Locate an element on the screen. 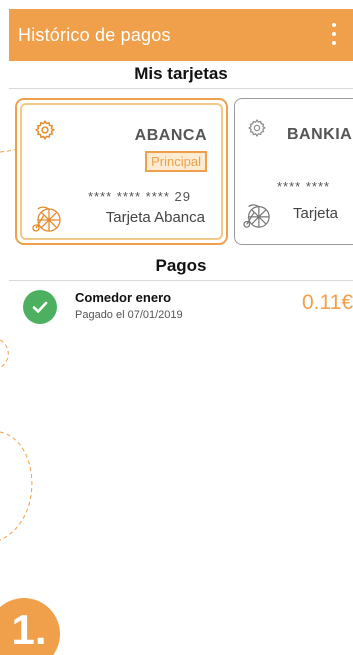 The image size is (353, 655). card-bank-name: BANKIA is located at coordinates (320, 134).